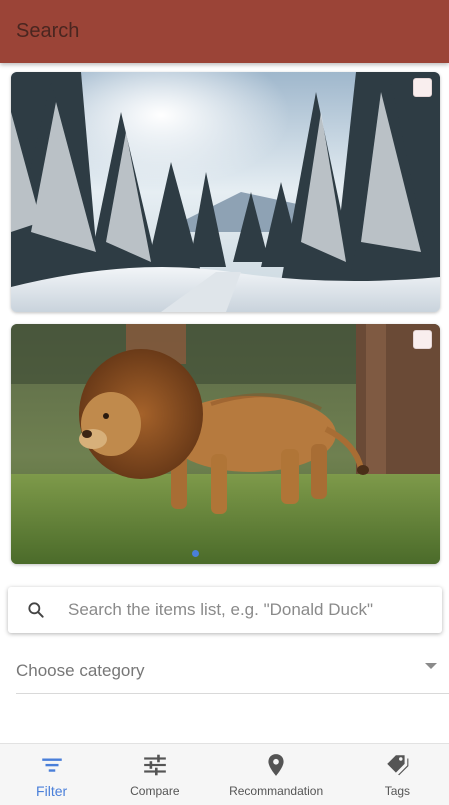  What do you see at coordinates (51, 774) in the screenshot?
I see `nav-item-filter: Filter` at bounding box center [51, 774].